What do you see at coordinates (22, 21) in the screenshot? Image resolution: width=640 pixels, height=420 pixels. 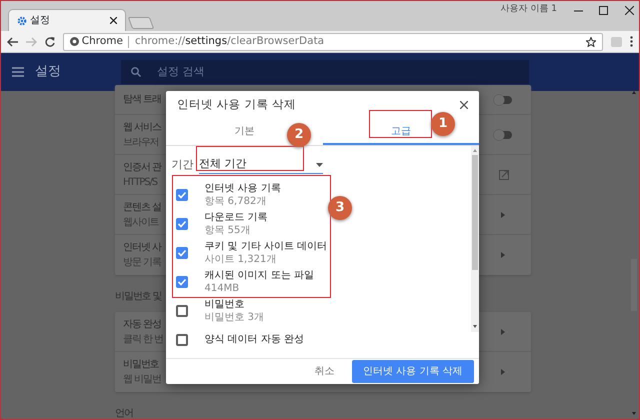 I see `gear-icon` at bounding box center [22, 21].